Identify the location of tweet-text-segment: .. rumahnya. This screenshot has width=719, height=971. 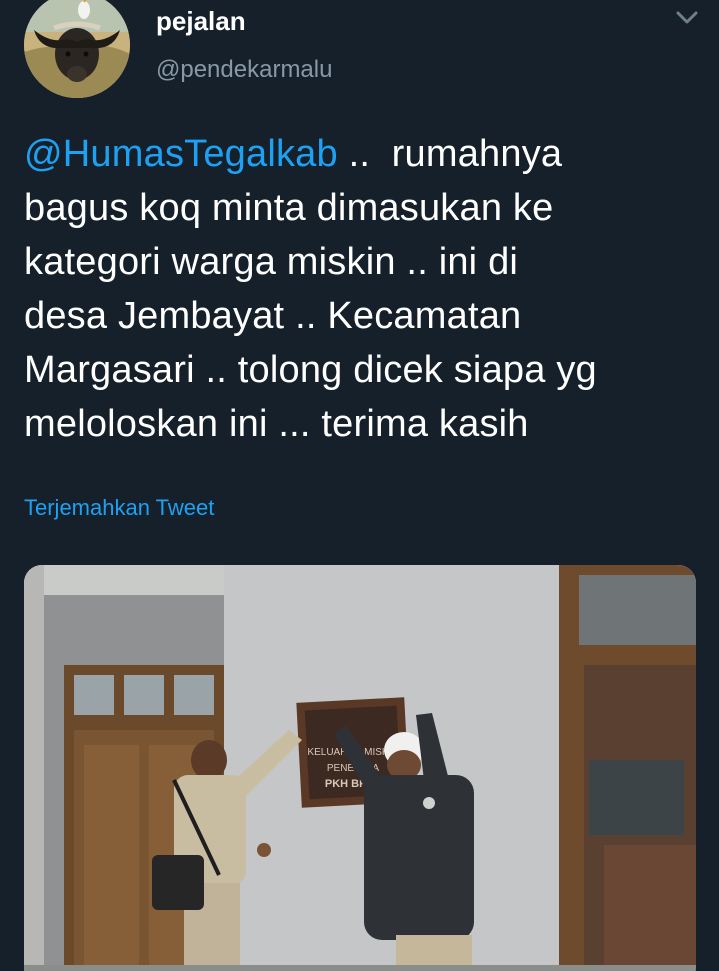
(450, 154).